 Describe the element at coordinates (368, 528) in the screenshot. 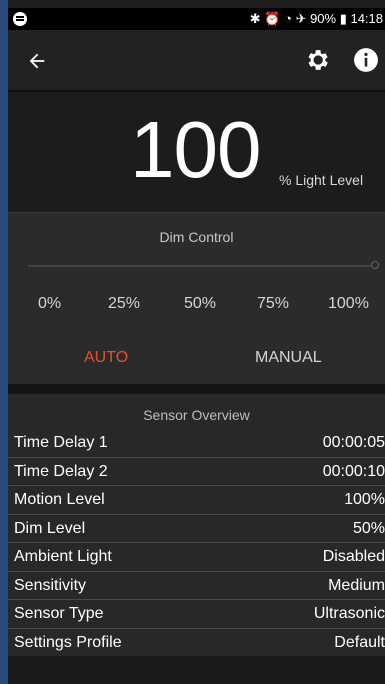

I see `row-value: 50%` at that location.